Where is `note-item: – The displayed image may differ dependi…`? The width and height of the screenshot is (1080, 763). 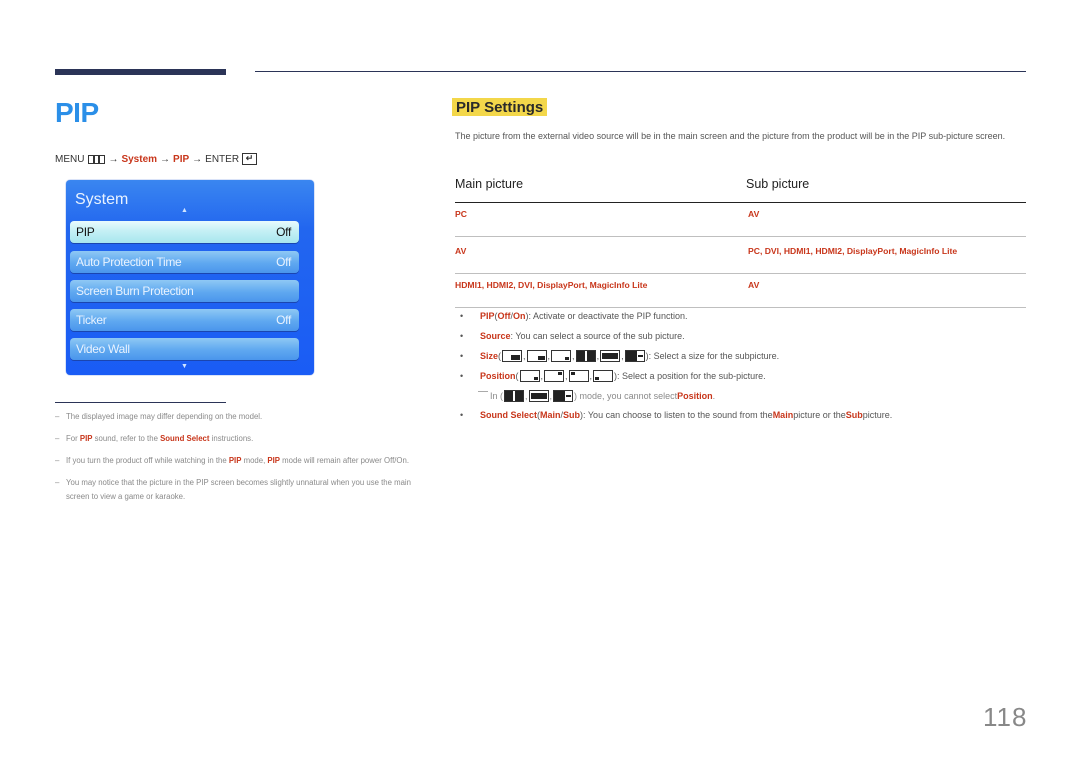 note-item: – The displayed image may differ dependi… is located at coordinates (242, 417).